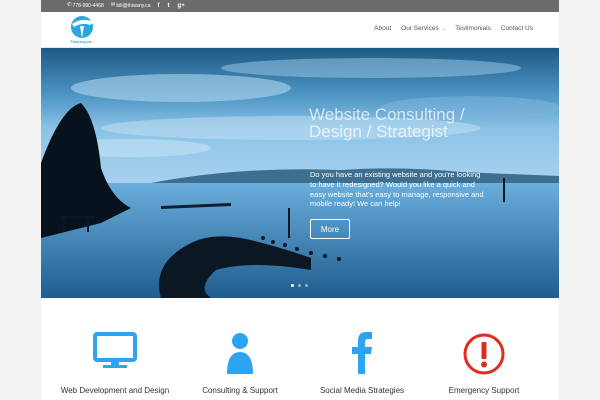  I want to click on service-consulting: Consulting & Support, so click(240, 363).